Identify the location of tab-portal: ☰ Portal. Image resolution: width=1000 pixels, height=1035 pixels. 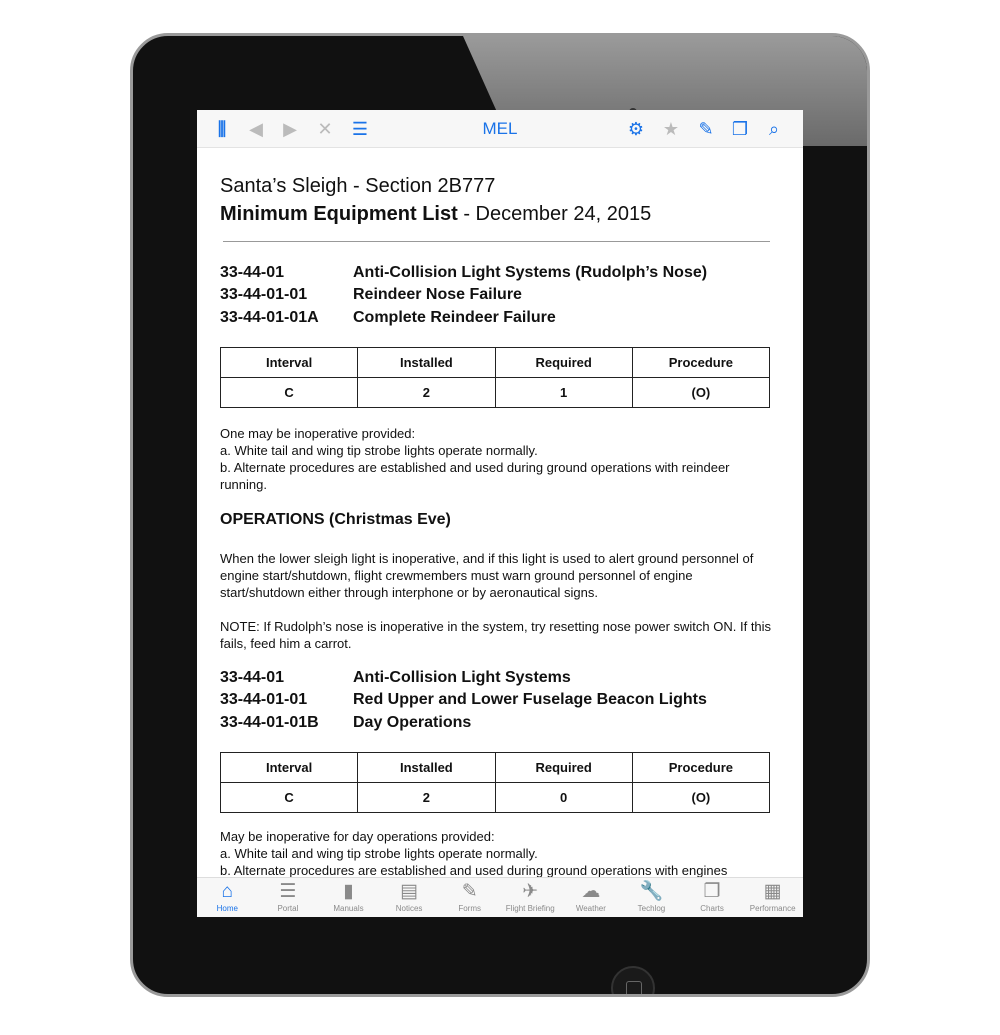
(288, 897).